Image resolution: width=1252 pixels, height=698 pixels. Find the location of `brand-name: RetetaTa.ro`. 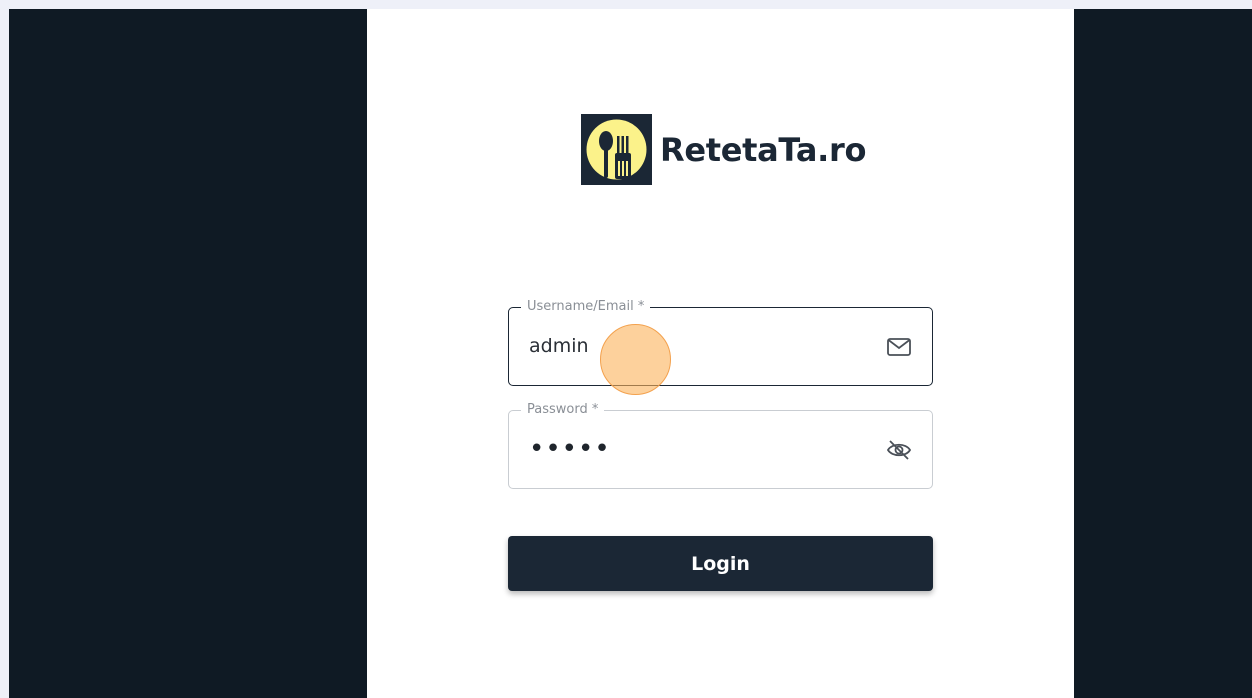

brand-name: RetetaTa.ro is located at coordinates (763, 149).